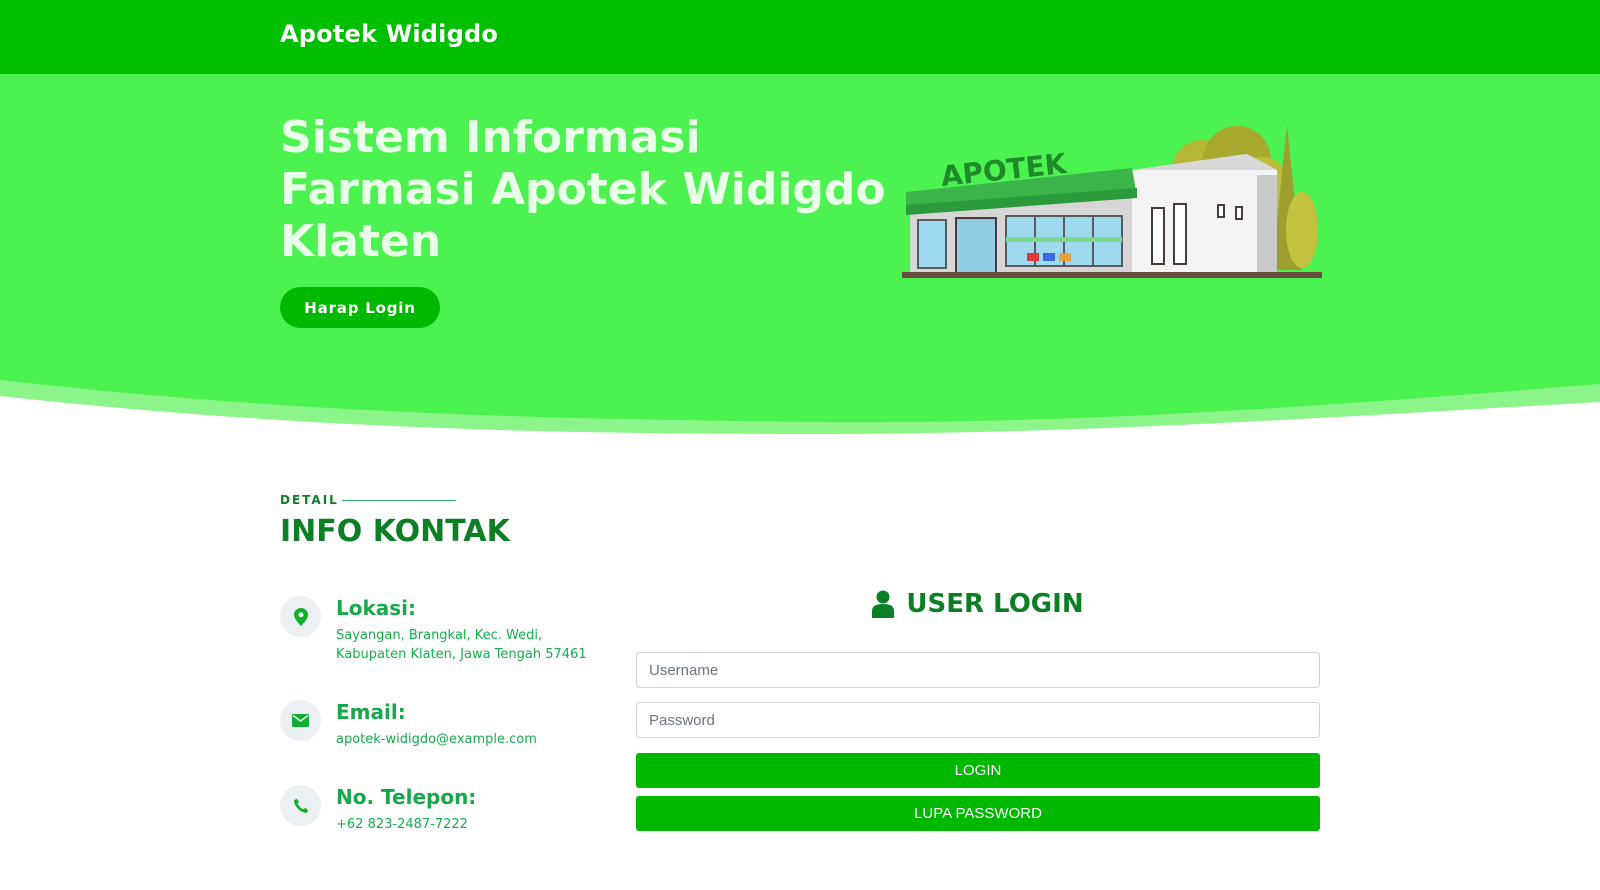 The height and width of the screenshot is (890, 1600). What do you see at coordinates (471, 739) in the screenshot?
I see `contact-value: apotek-widigdo@example.com` at bounding box center [471, 739].